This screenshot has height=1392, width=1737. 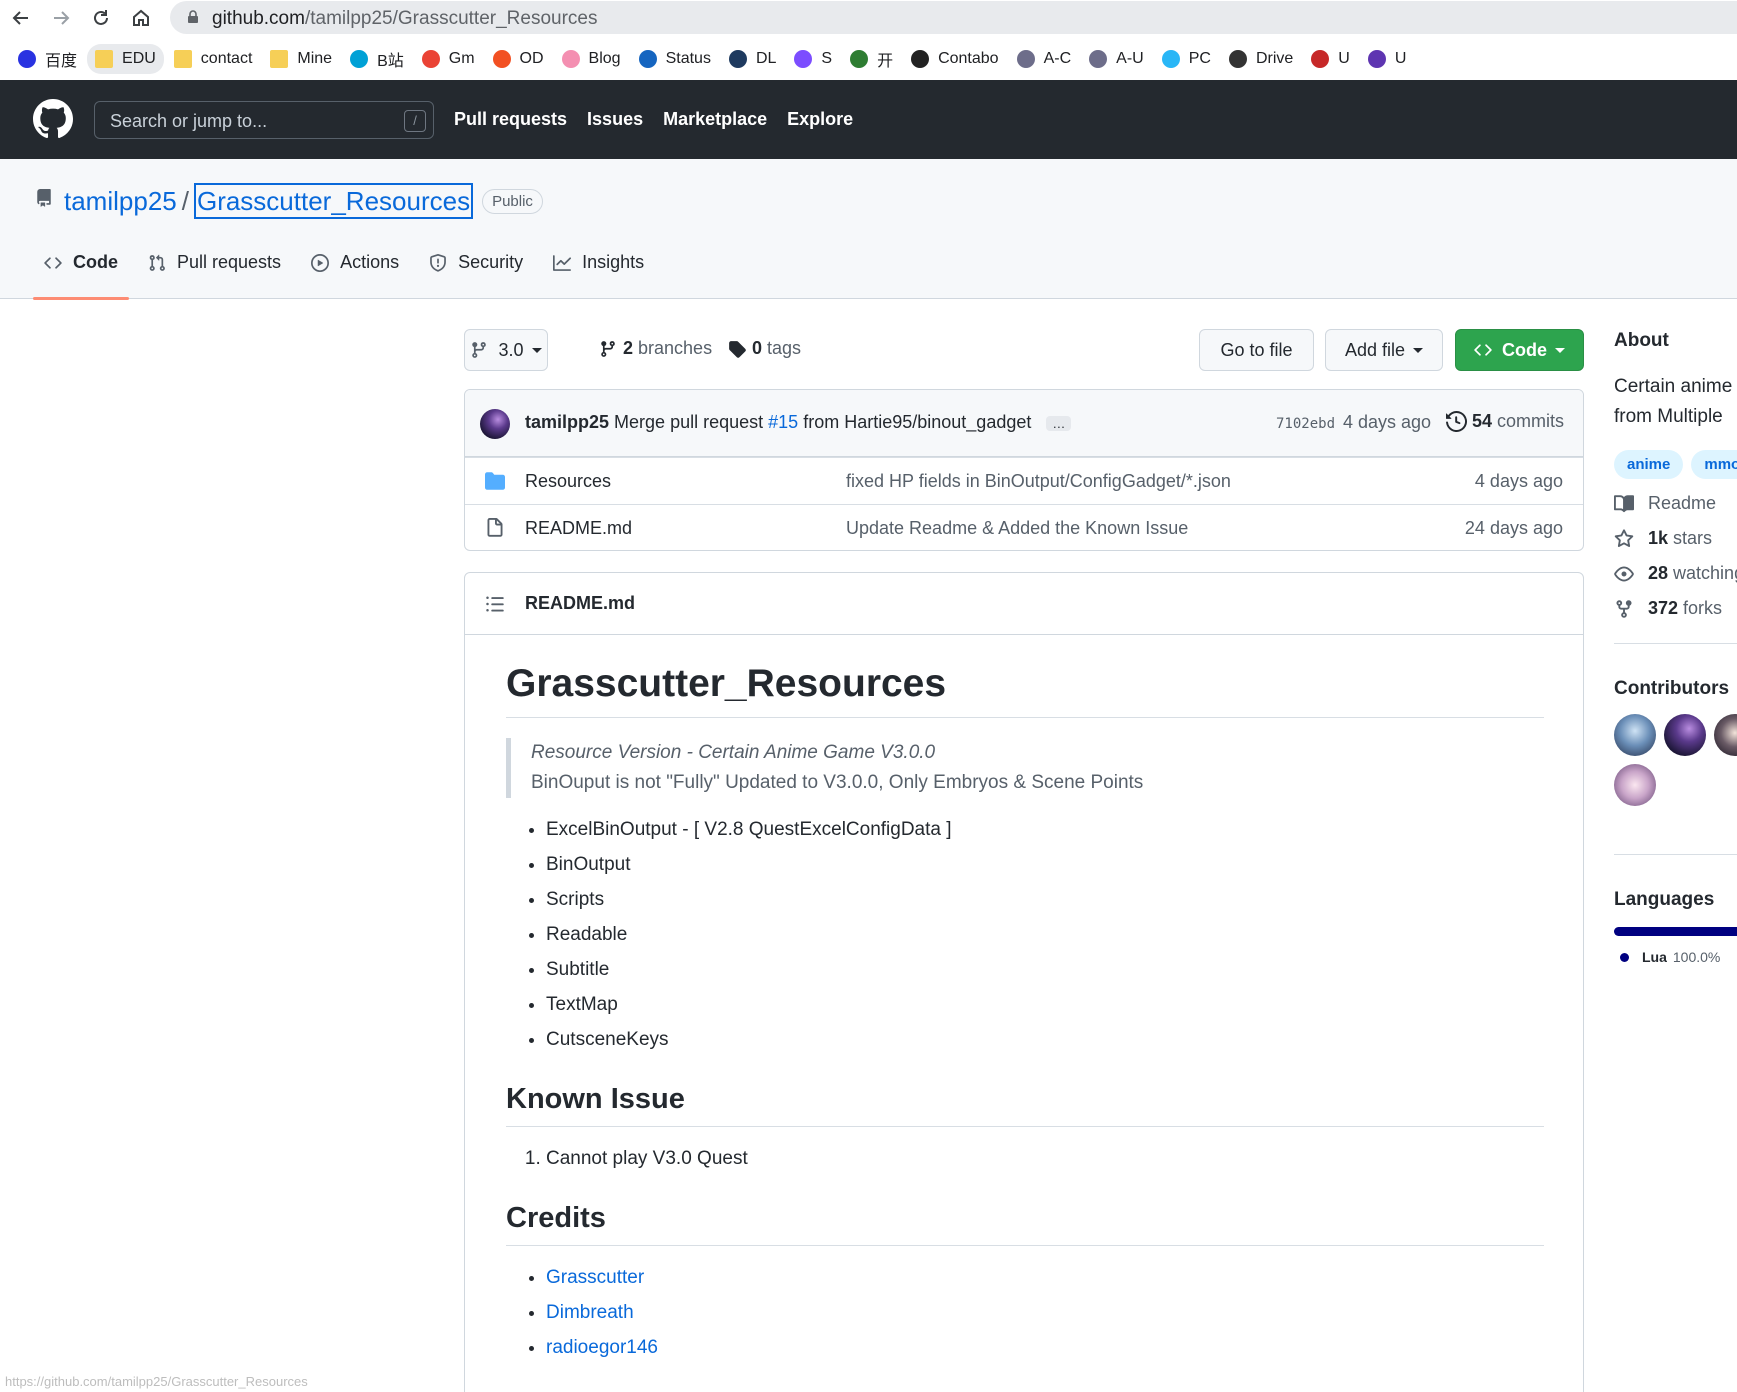 I want to click on bookmark-status: Status, so click(x=675, y=59).